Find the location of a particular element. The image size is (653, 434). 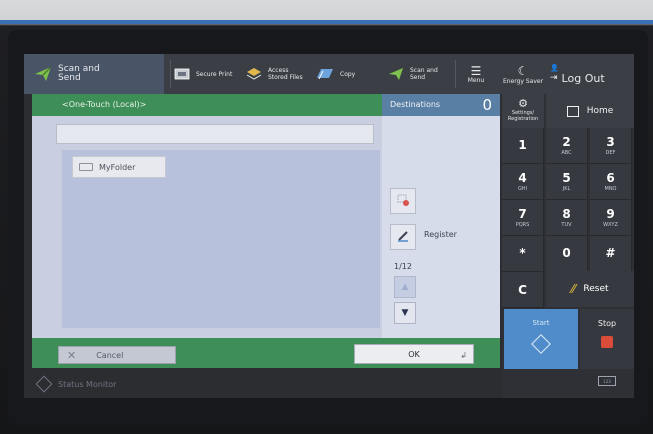

energy-saver-label: Energy Saver is located at coordinates (523, 81).